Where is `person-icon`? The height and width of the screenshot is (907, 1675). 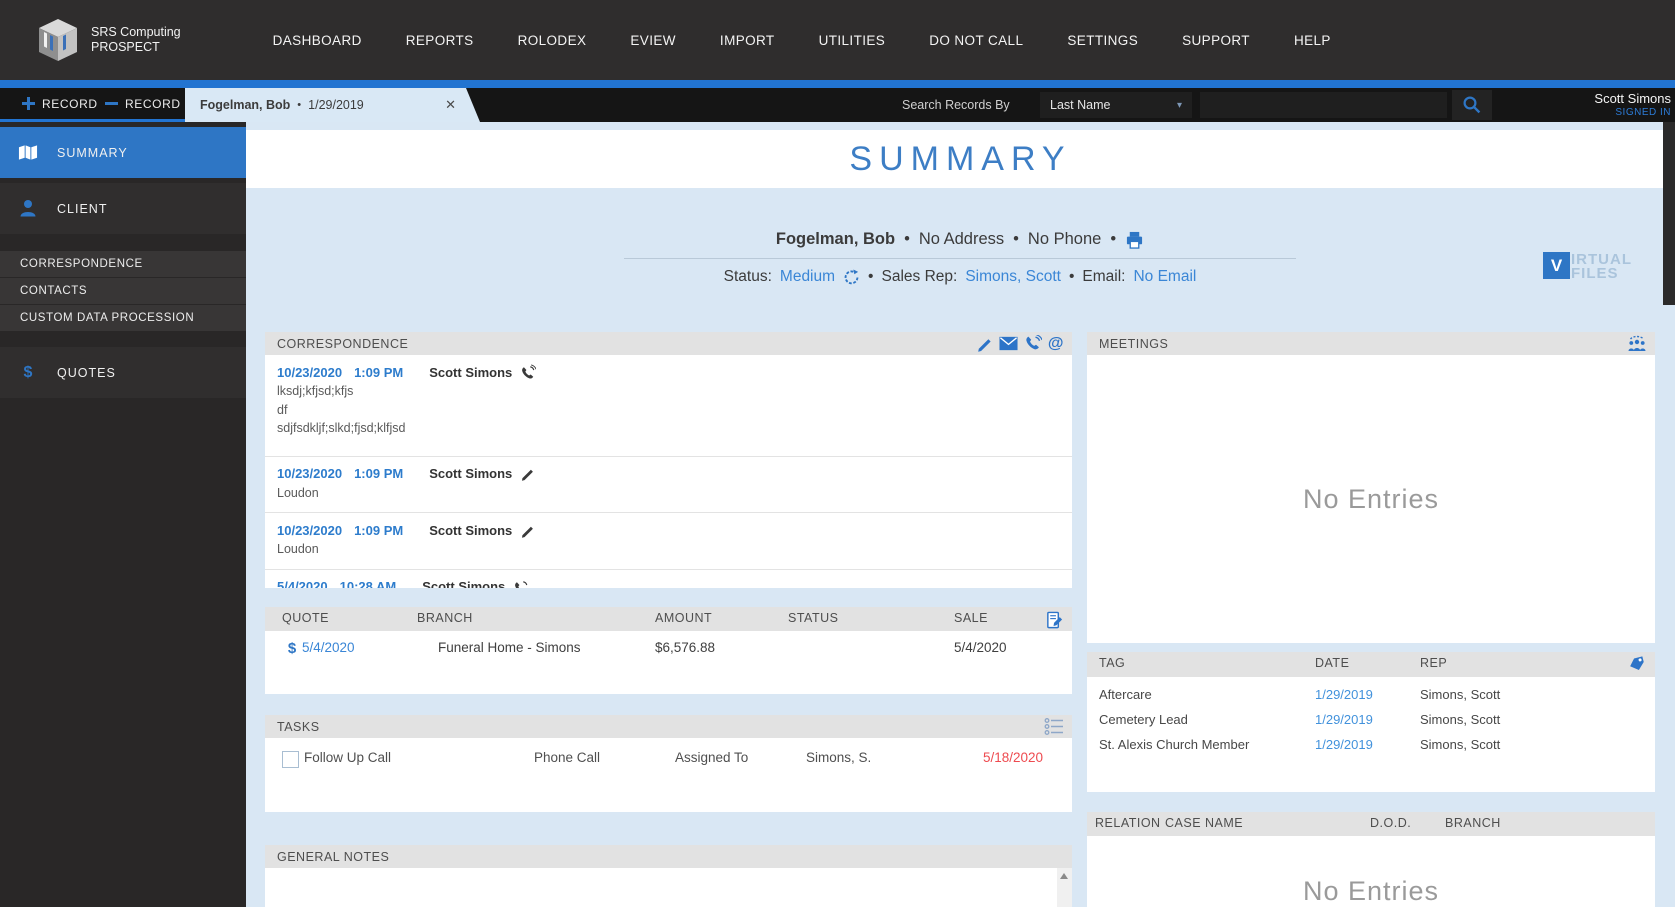 person-icon is located at coordinates (28, 207).